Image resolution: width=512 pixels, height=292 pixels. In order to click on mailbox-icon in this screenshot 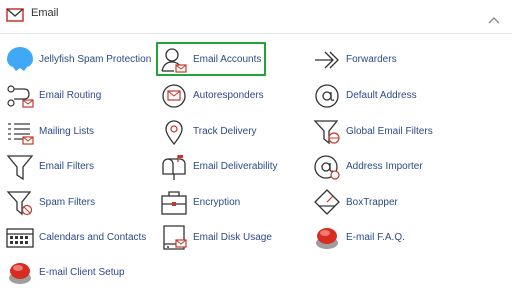, I will do `click(174, 167)`.